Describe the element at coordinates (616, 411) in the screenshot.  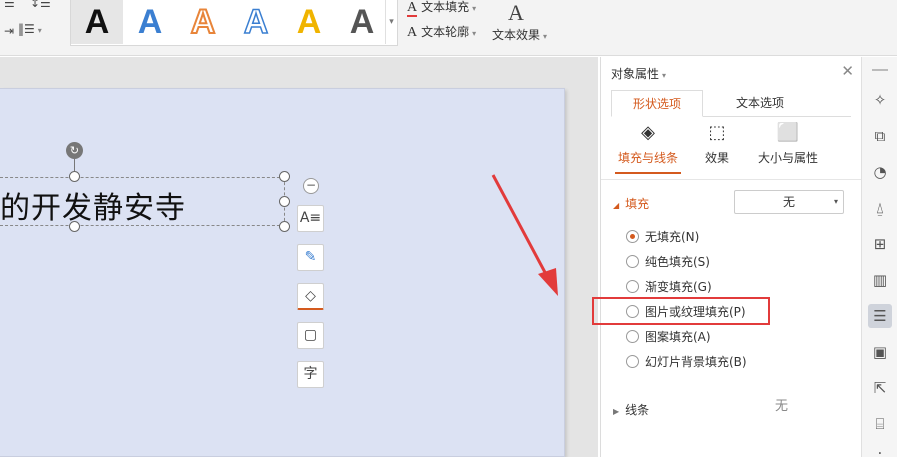
I see `collapse-triangle-icon: ▶` at that location.